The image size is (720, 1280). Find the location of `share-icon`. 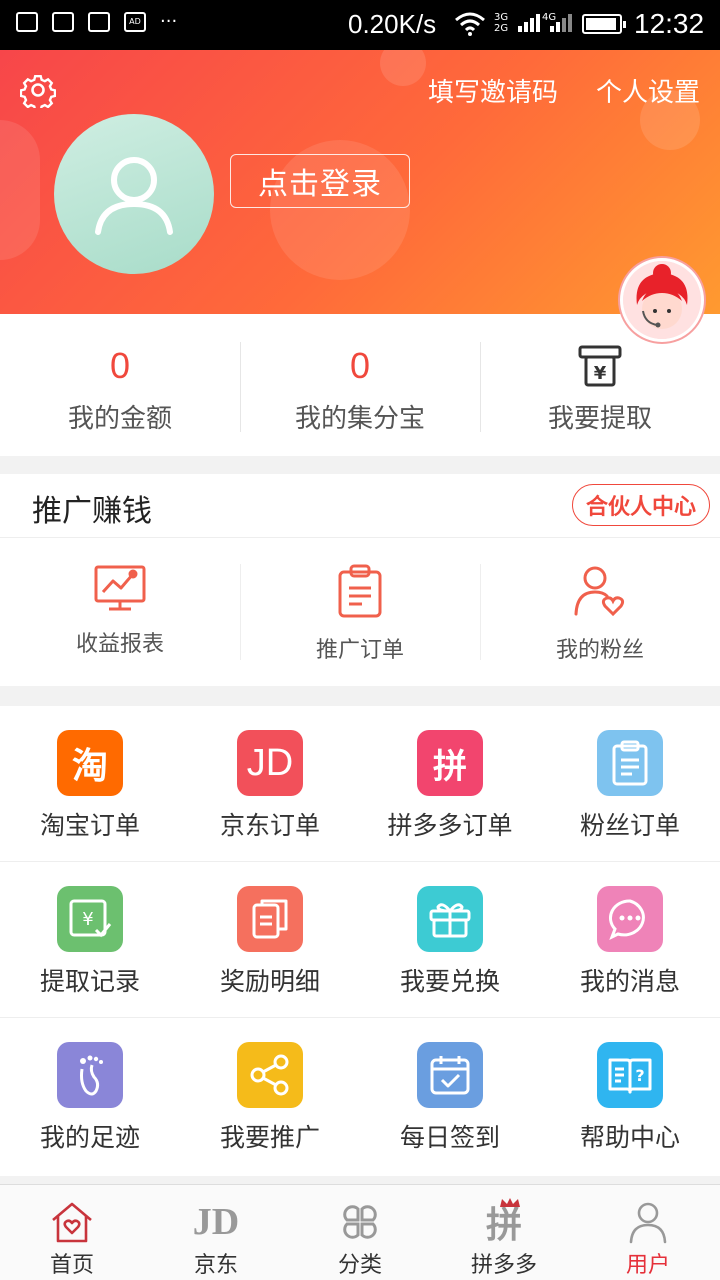

share-icon is located at coordinates (270, 1075).